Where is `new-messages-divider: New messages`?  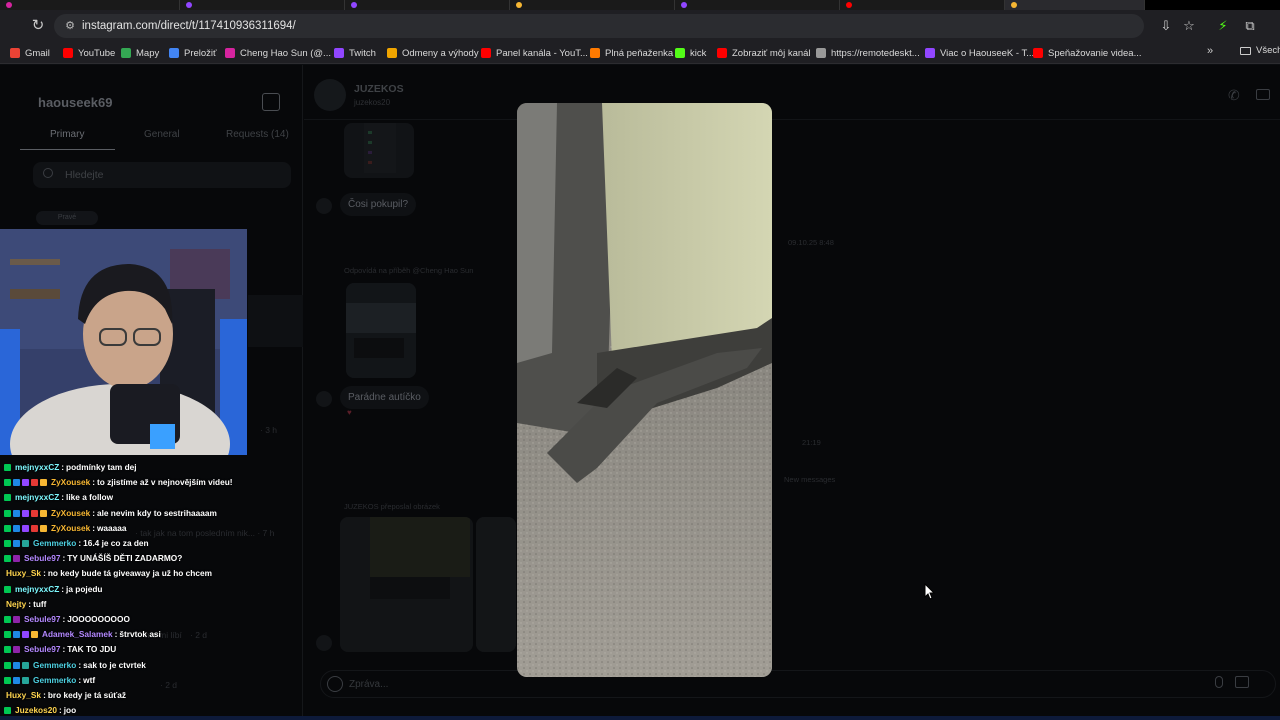
new-messages-divider: New messages is located at coordinates (810, 479).